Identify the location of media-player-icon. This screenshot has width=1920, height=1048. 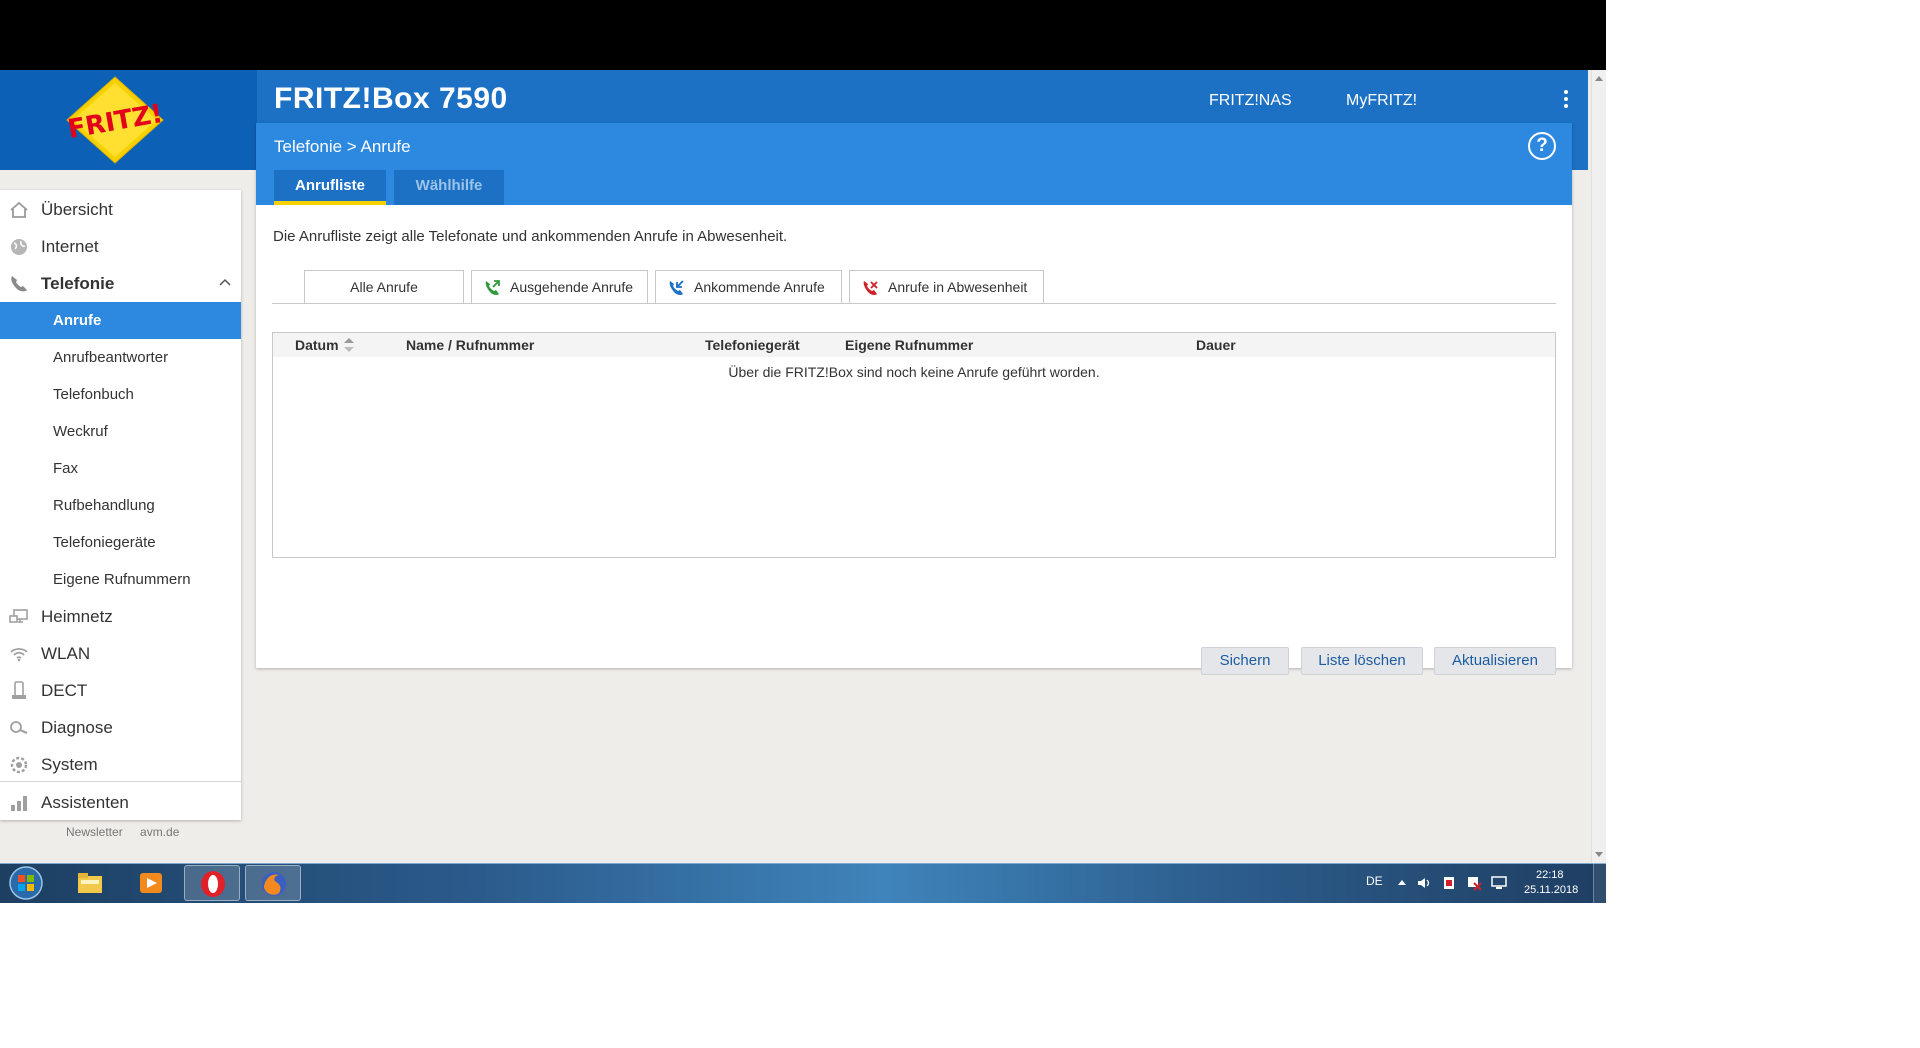
(151, 883).